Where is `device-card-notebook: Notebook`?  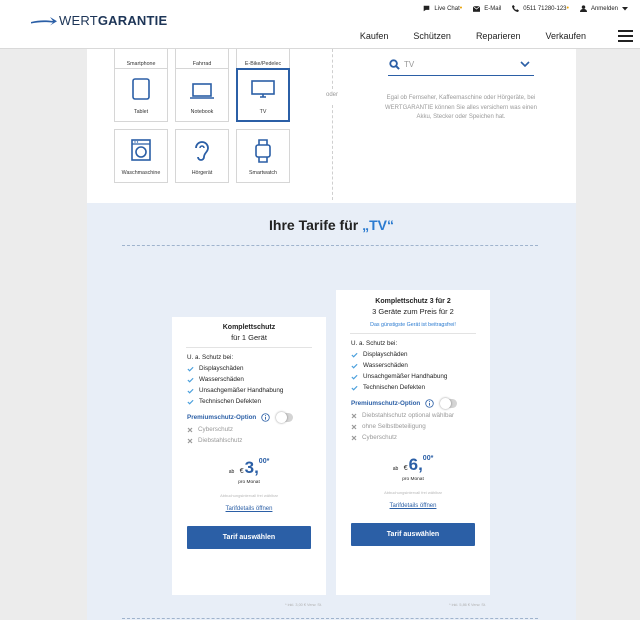 device-card-notebook: Notebook is located at coordinates (202, 95).